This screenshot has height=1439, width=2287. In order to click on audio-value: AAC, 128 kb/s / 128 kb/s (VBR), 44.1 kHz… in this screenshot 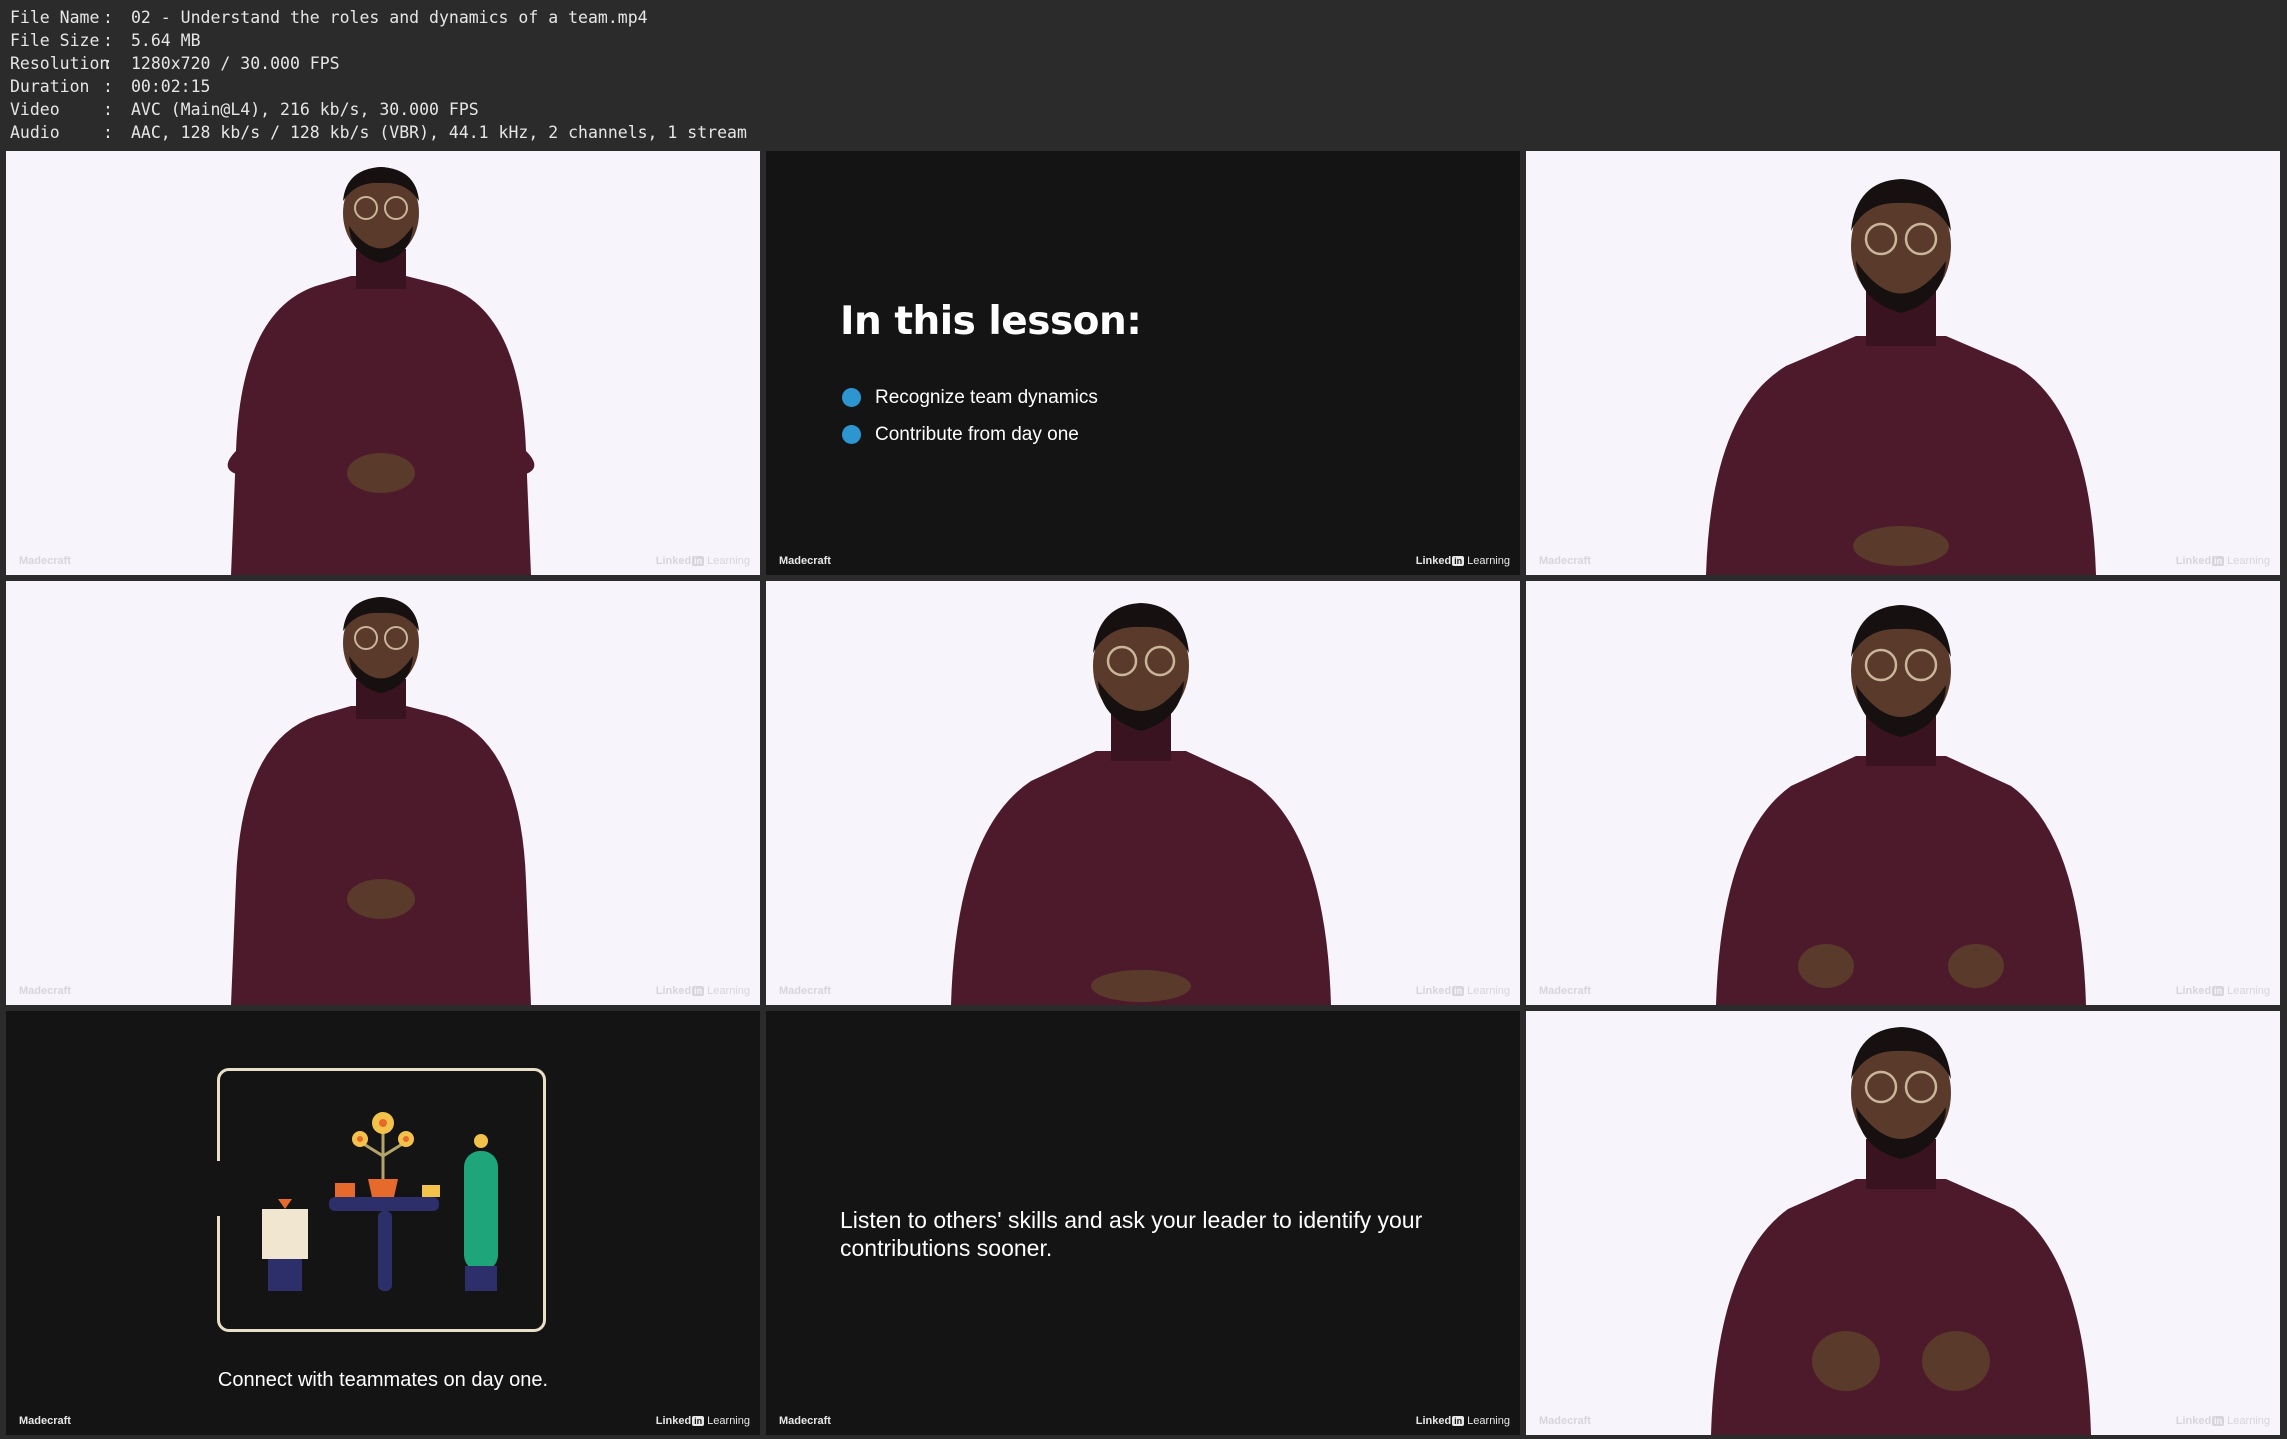, I will do `click(439, 132)`.